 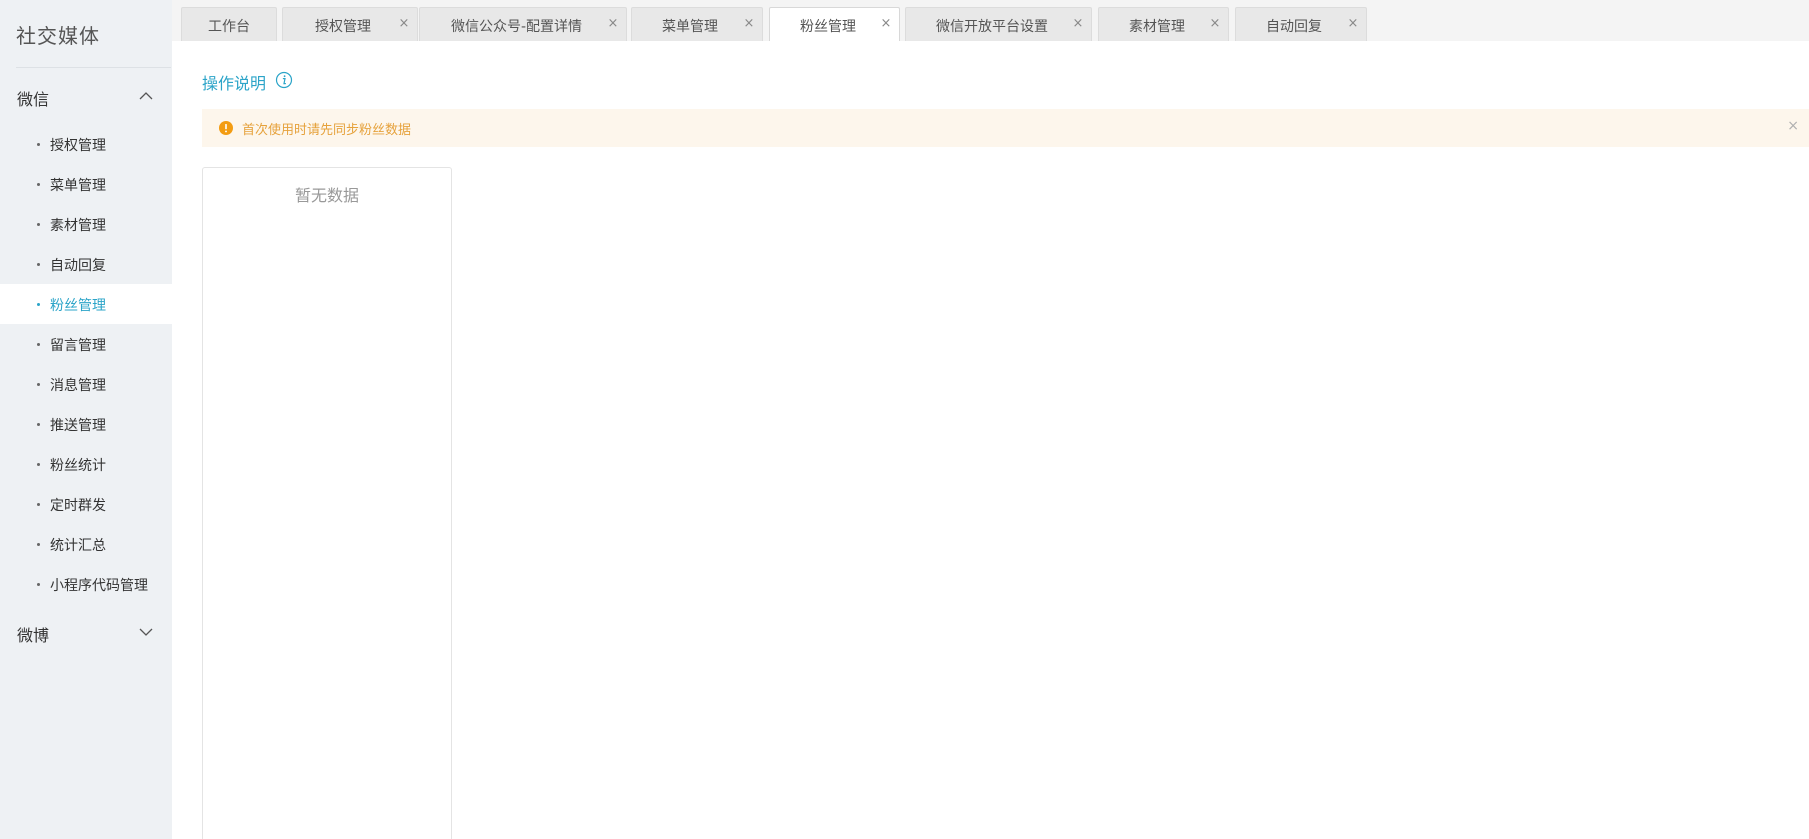 I want to click on sidebar-item-fan-stats: 粉丝统计, so click(x=86, y=464).